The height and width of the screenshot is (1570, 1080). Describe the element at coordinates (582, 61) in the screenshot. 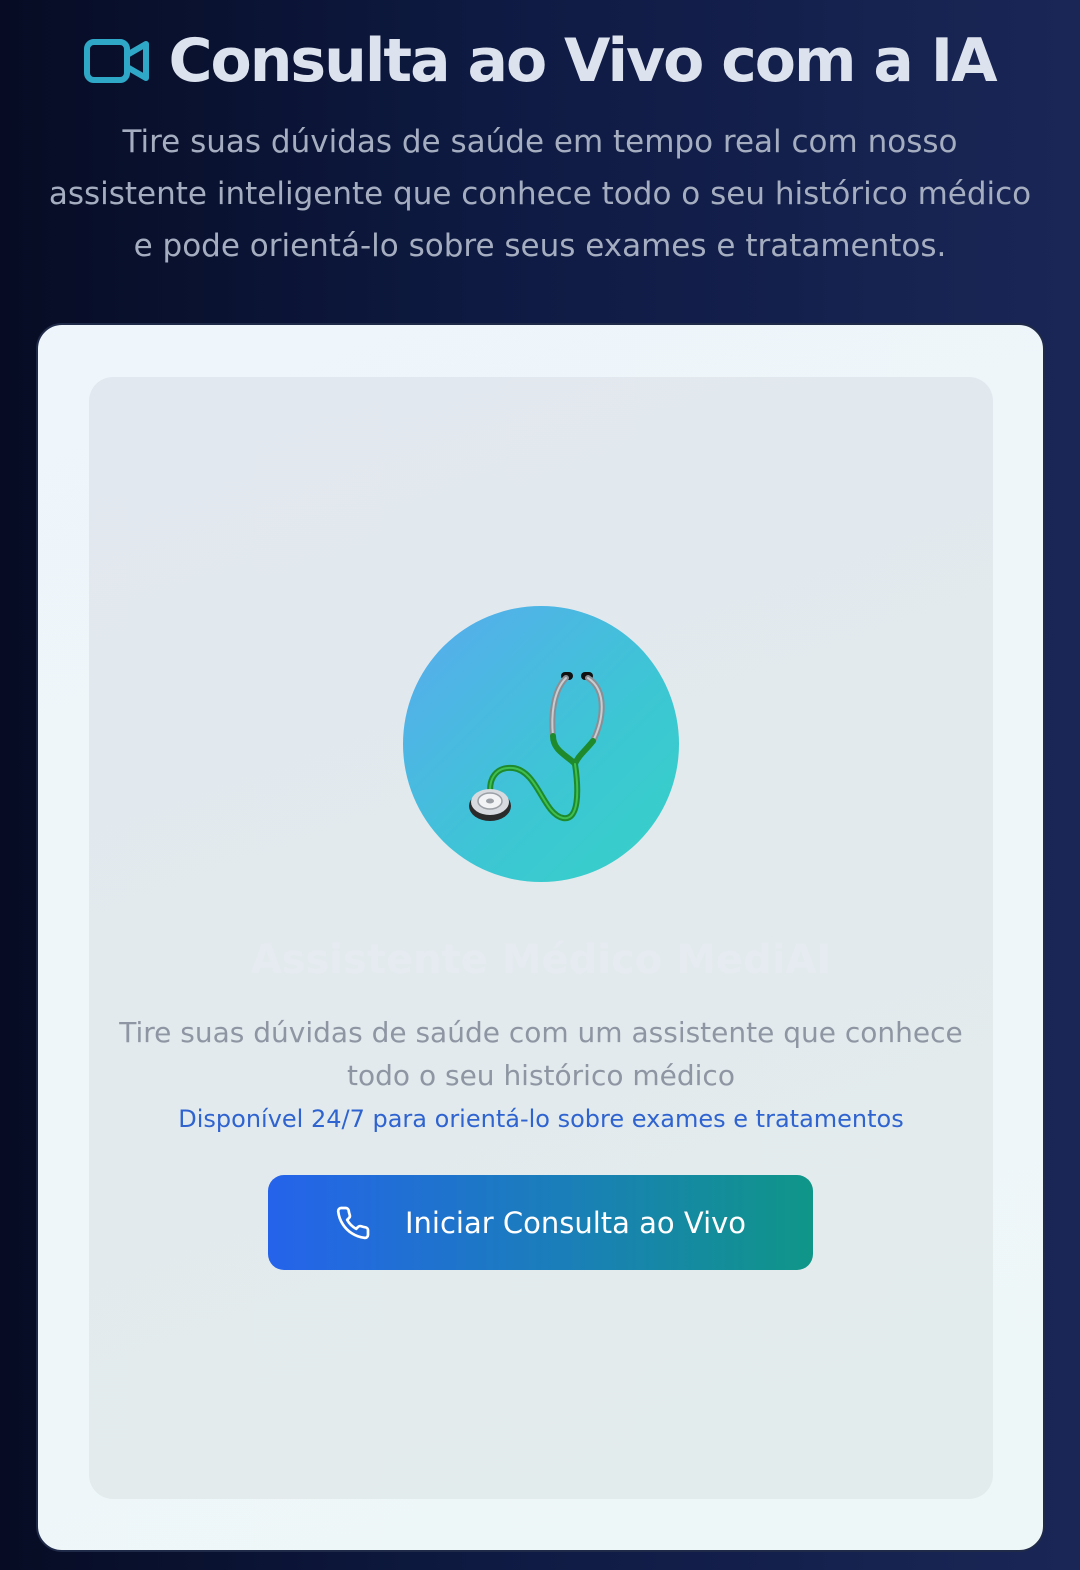

I see `page-title: Consulta ao Vivo com a IA` at that location.